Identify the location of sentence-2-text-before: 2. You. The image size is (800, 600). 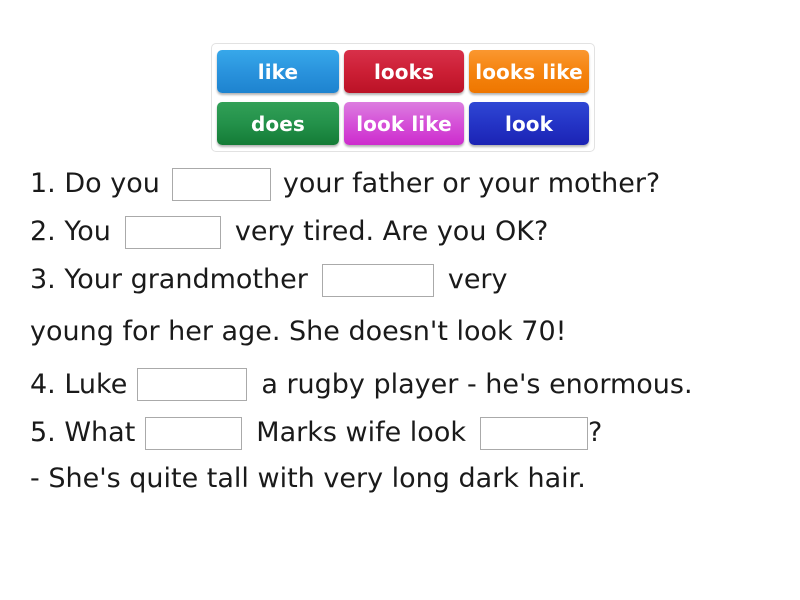
(70, 231).